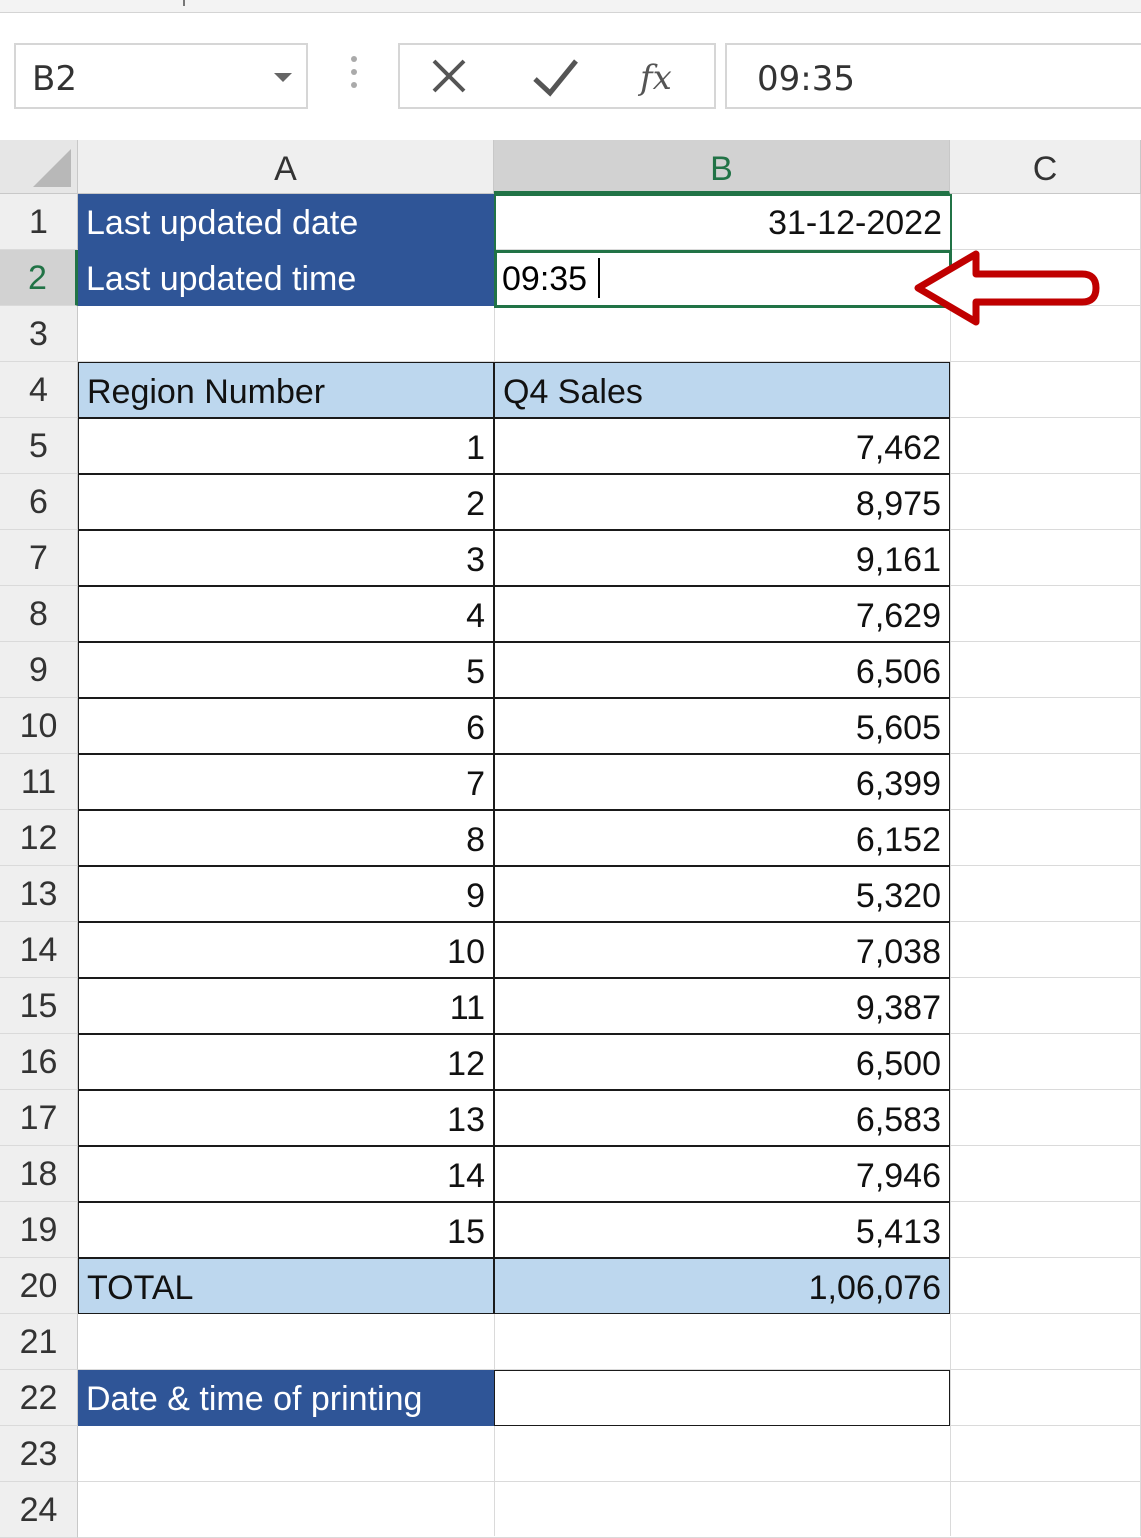 This screenshot has width=1141, height=1538. What do you see at coordinates (39, 558) in the screenshot?
I see `row-header-7: 7` at bounding box center [39, 558].